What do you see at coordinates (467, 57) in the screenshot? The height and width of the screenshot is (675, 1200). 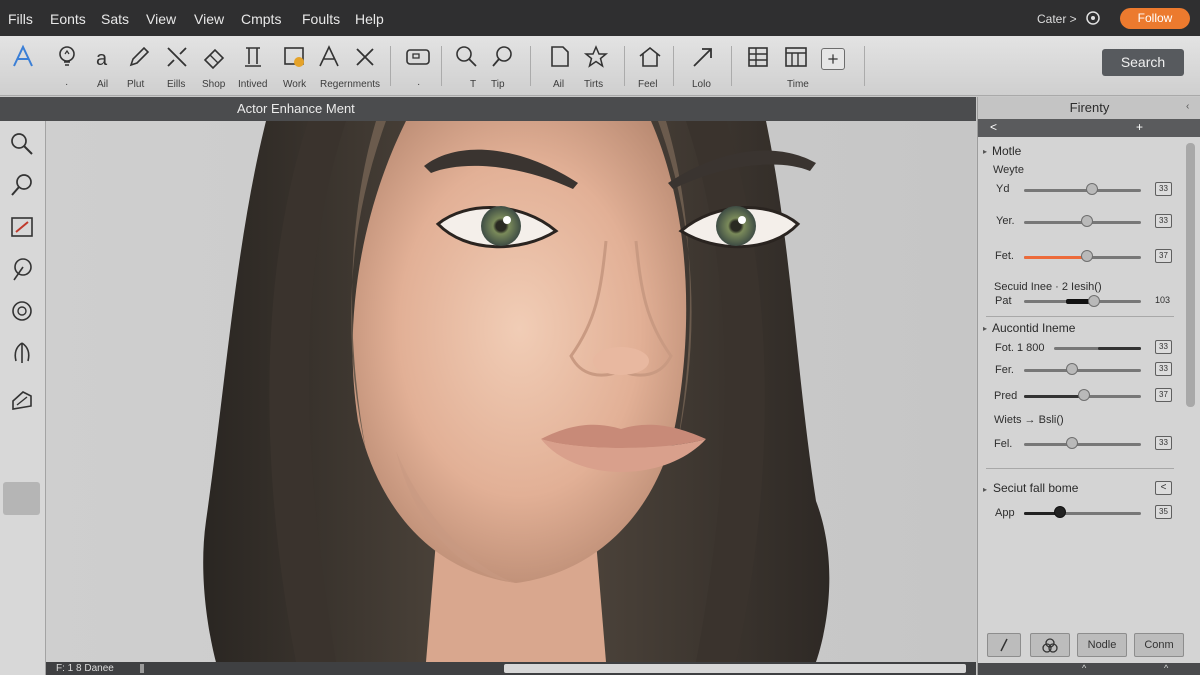 I see `magnify-icon` at bounding box center [467, 57].